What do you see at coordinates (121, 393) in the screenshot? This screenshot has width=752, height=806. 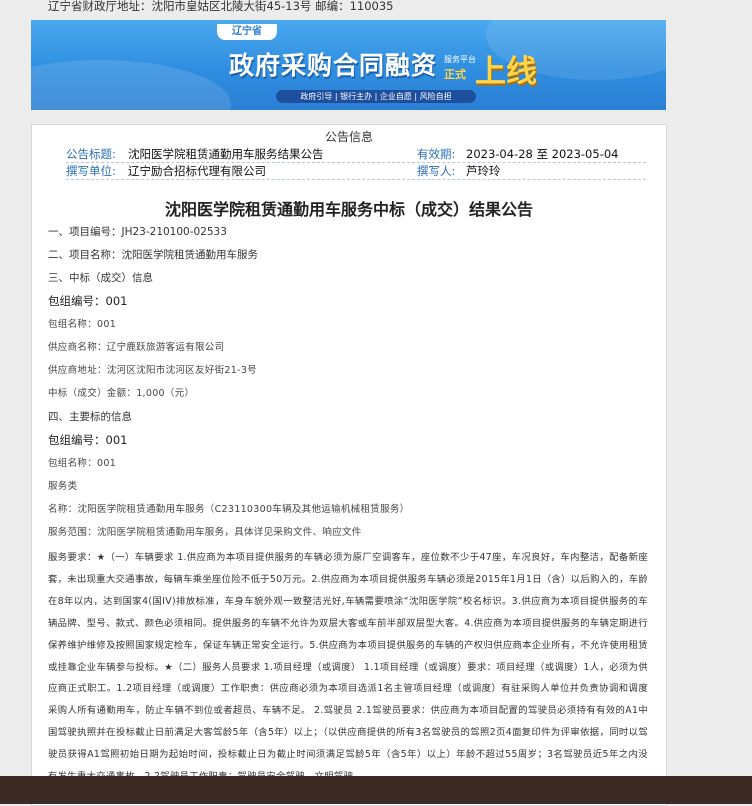 I see `award-amount-line: 中标（成交）金额：1,000（元）` at bounding box center [121, 393].